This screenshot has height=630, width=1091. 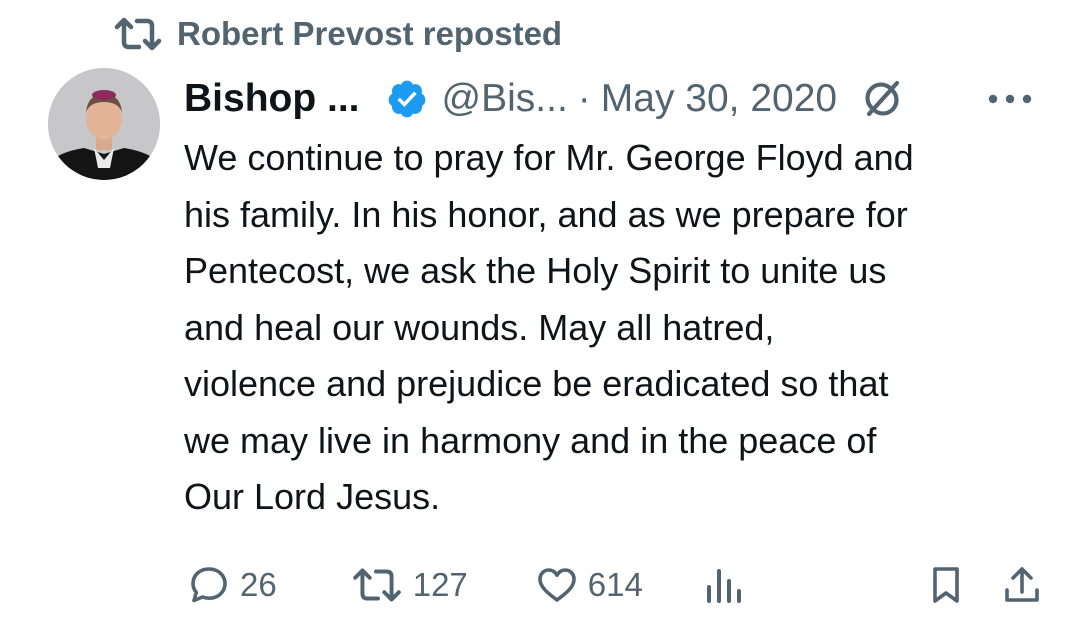 I want to click on bookmark-button, so click(x=946, y=585).